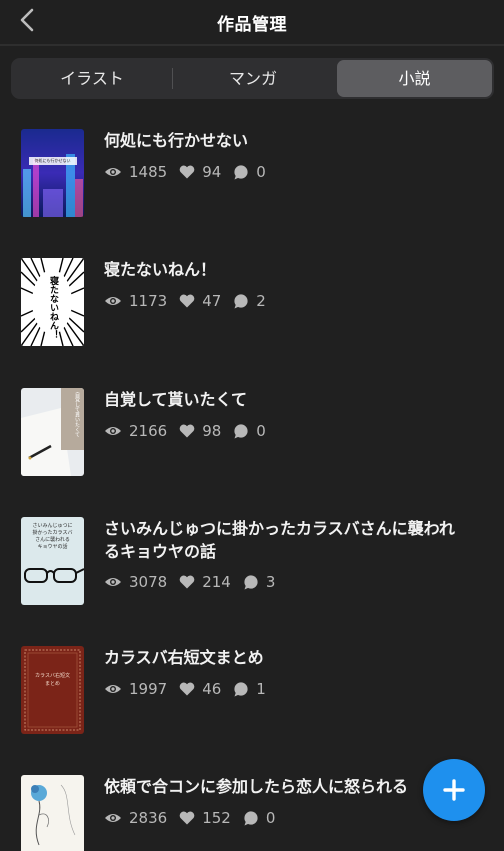  Describe the element at coordinates (52, 813) in the screenshot. I see `work-cover` at that location.